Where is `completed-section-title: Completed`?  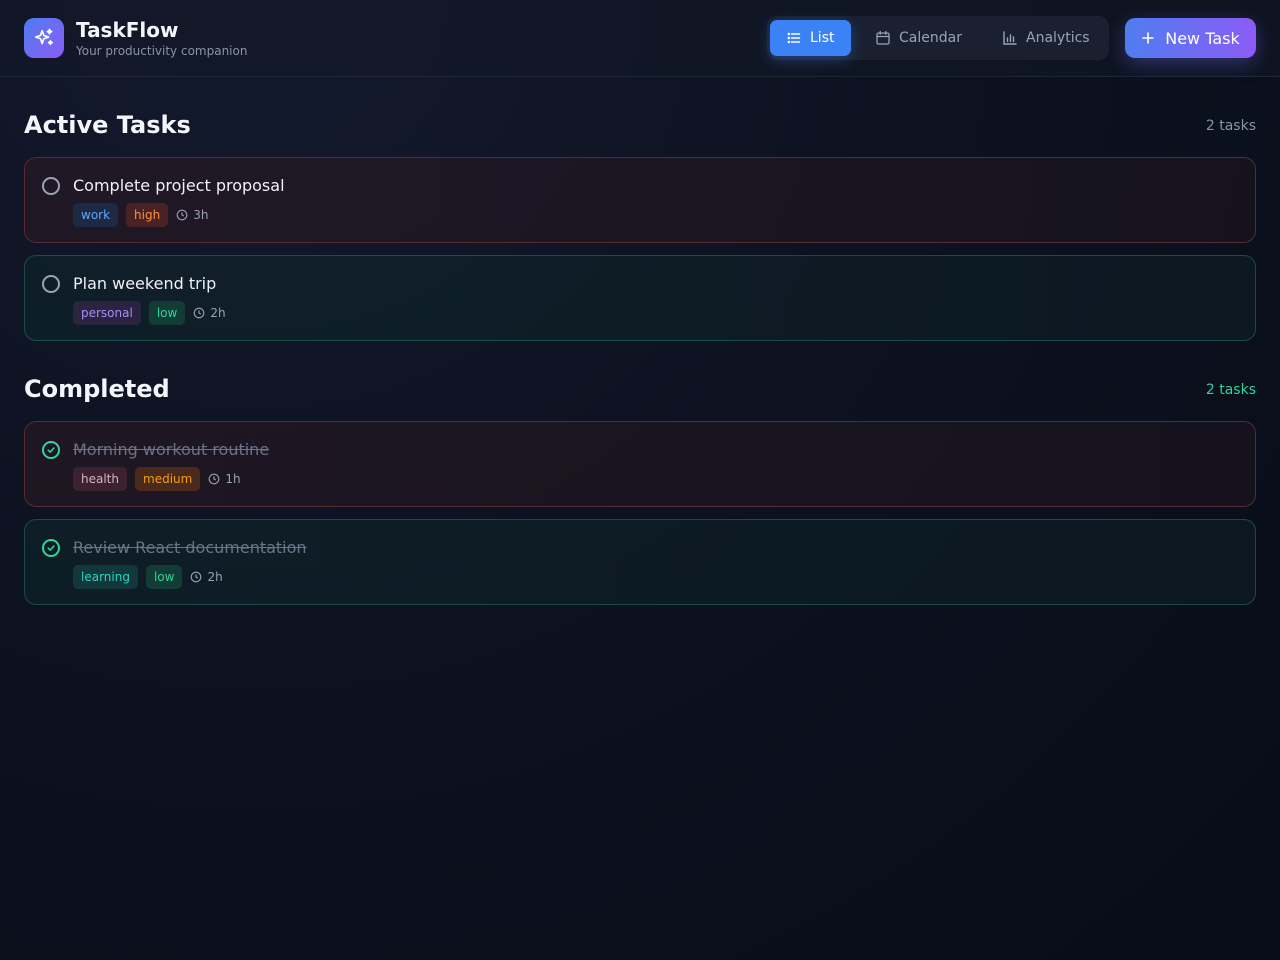 completed-section-title: Completed is located at coordinates (97, 389).